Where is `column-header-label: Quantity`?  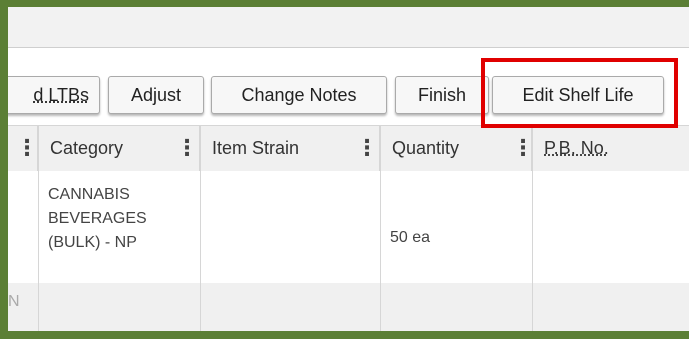
column-header-label: Quantity is located at coordinates (426, 148).